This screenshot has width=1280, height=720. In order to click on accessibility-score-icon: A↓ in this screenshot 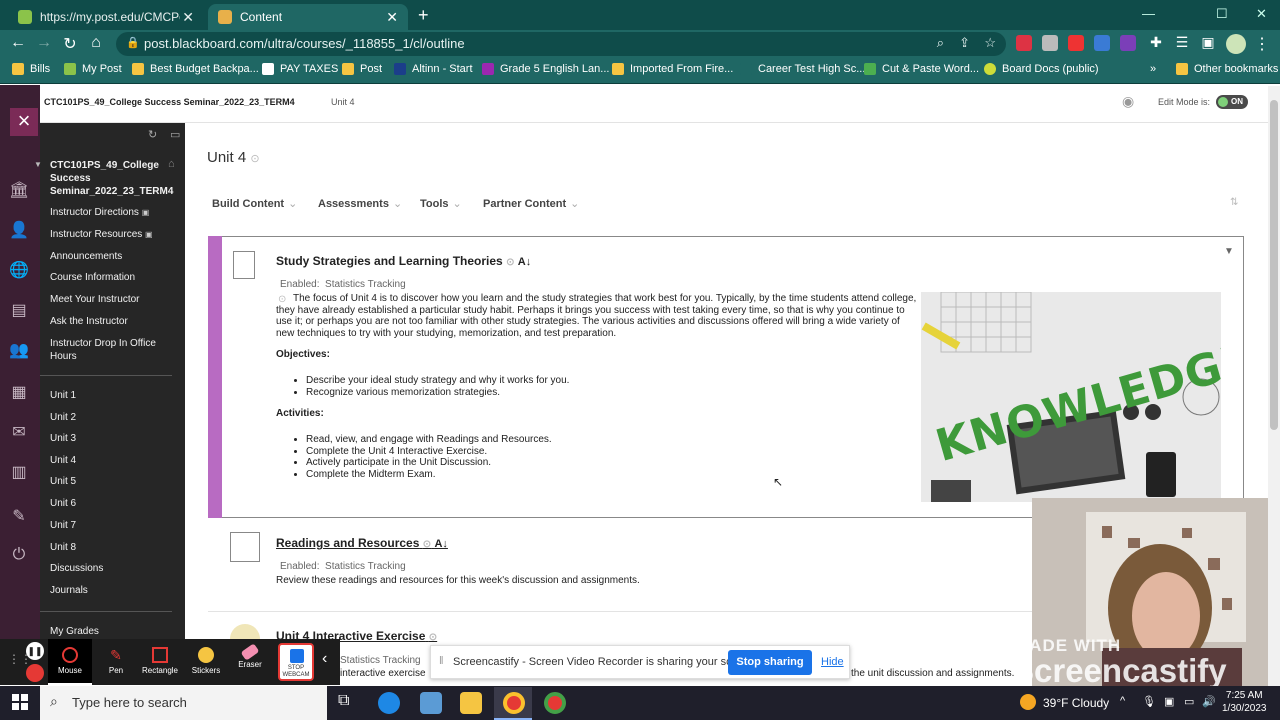, I will do `click(440, 544)`.